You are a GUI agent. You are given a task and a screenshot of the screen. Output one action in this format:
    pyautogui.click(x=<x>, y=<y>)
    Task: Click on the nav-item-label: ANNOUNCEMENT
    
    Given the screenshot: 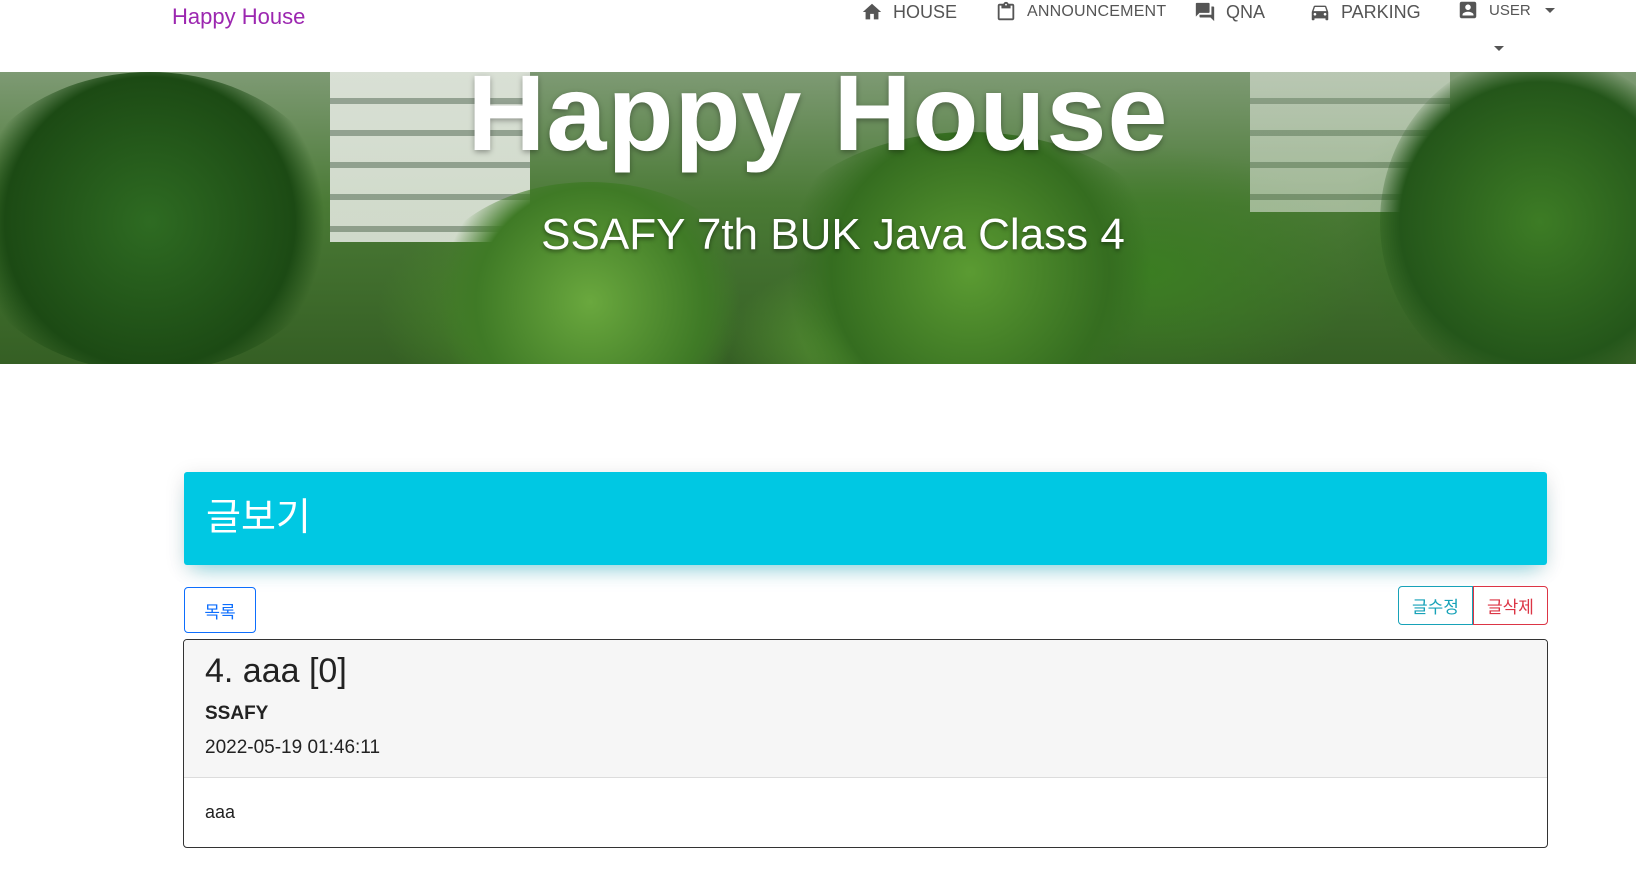 What is the action you would take?
    pyautogui.click(x=1097, y=11)
    